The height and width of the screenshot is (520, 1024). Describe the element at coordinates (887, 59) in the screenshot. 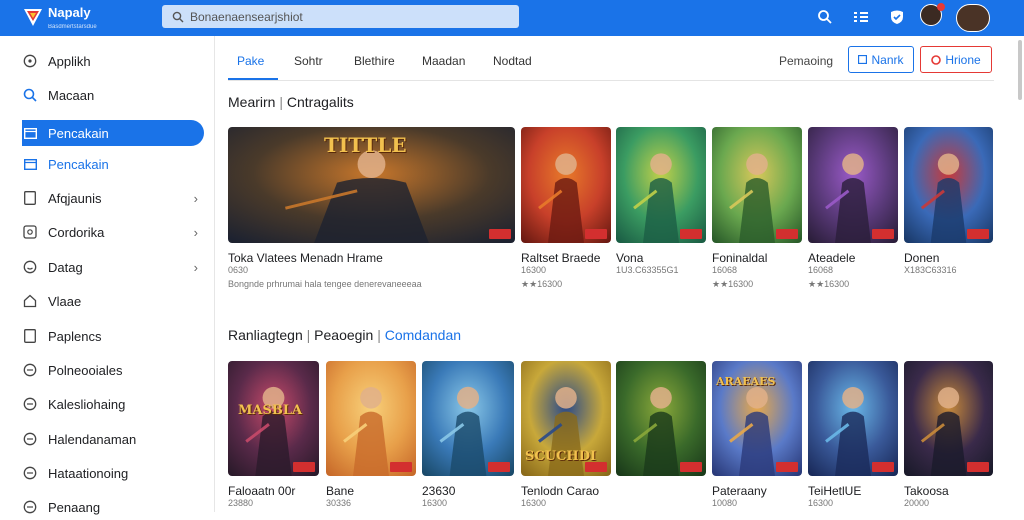

I see `primary-button-label: Nanrk` at that location.